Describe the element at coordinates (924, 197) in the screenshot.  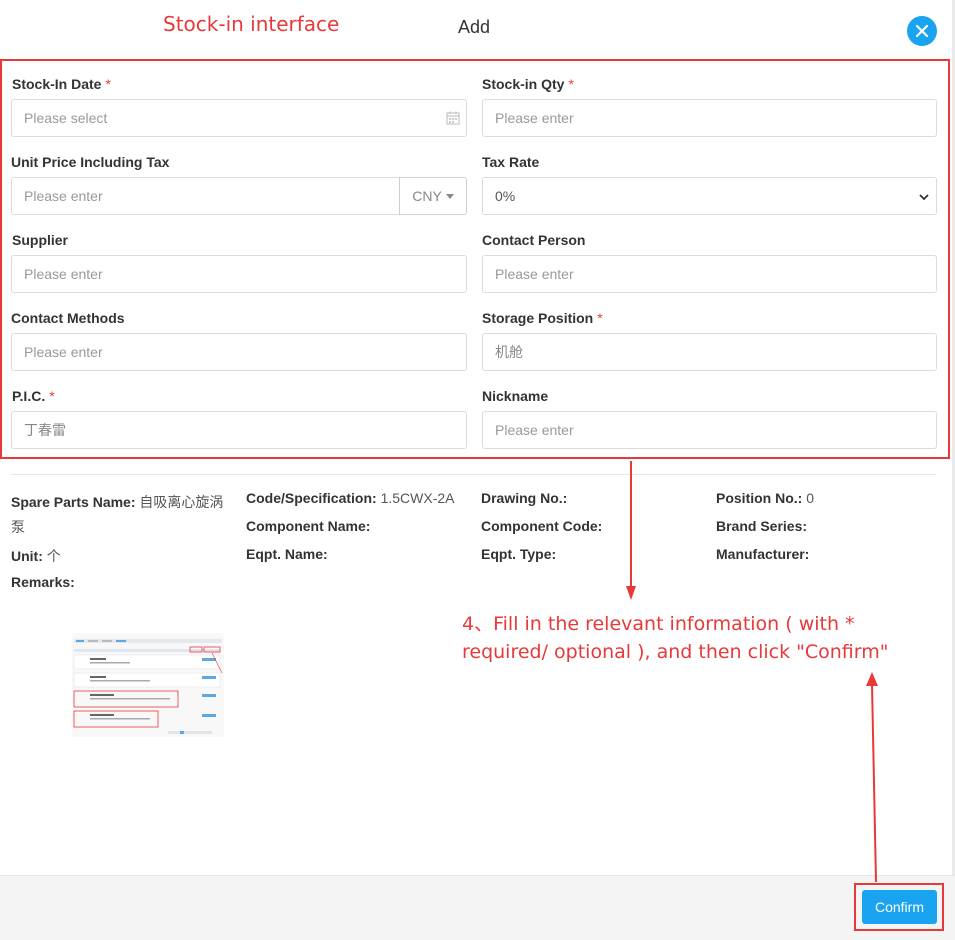
I see `chevron-down-icon` at that location.